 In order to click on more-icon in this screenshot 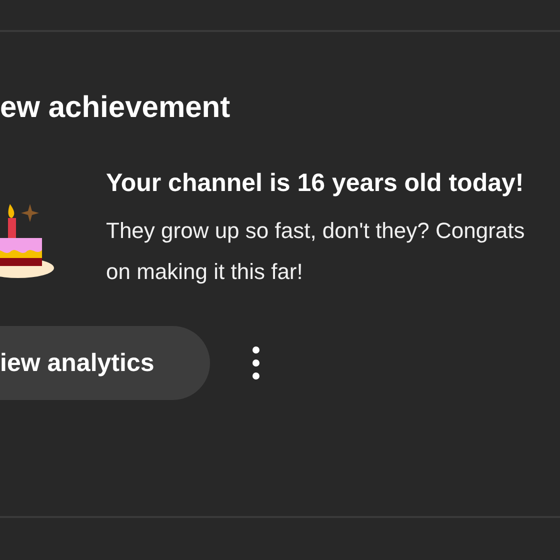, I will do `click(256, 363)`.